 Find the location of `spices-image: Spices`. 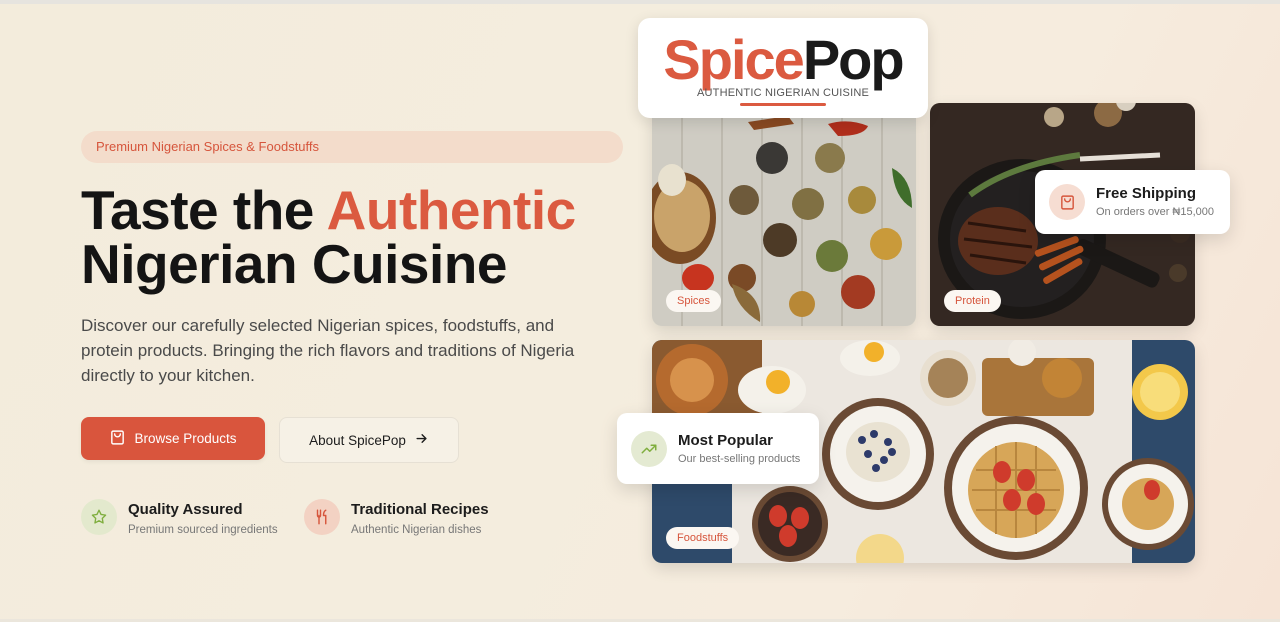

spices-image: Spices is located at coordinates (784, 217).